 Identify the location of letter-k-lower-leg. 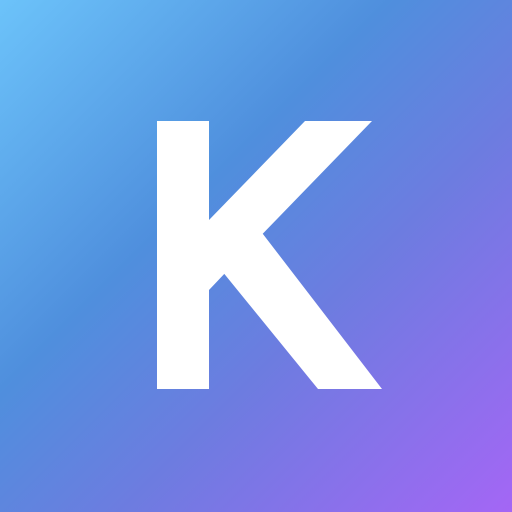
(297, 307).